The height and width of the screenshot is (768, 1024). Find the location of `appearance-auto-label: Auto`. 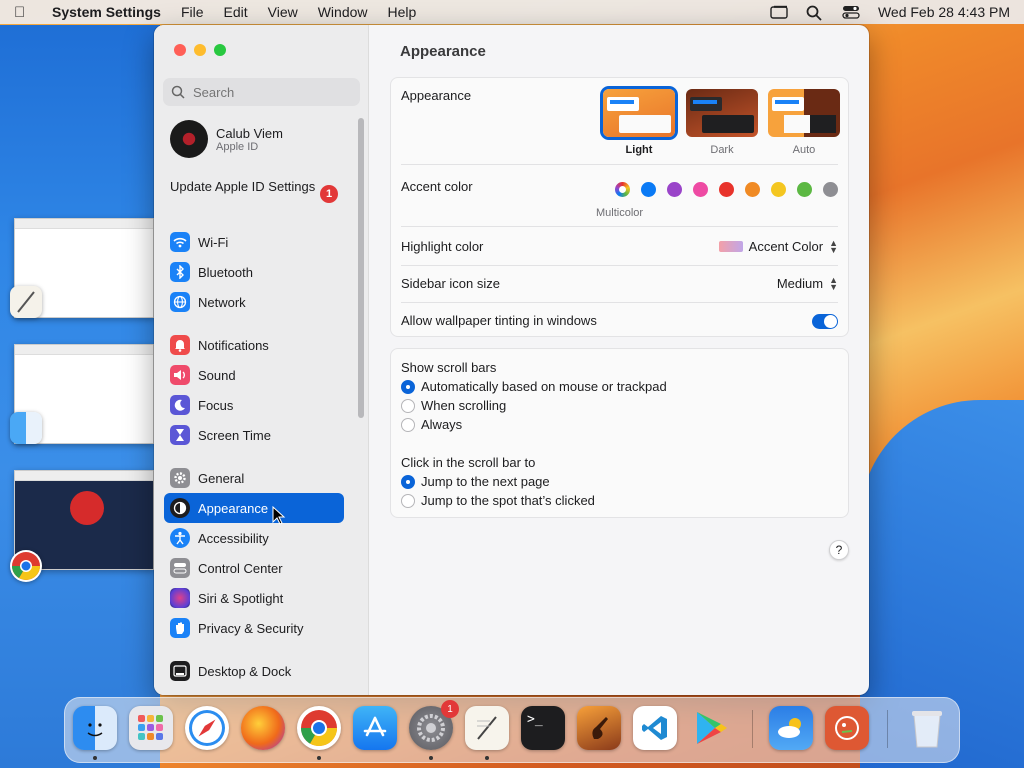

appearance-auto-label: Auto is located at coordinates (804, 150).